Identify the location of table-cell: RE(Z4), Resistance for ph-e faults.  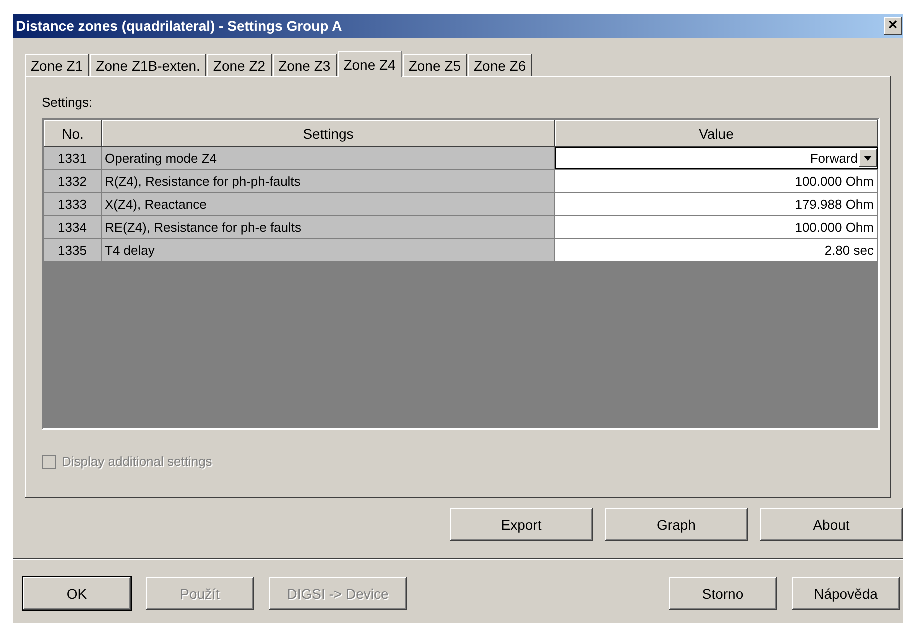
(328, 227).